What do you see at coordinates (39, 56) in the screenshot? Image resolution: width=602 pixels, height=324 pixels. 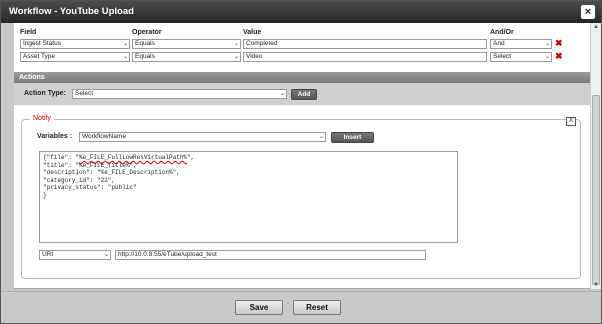 I see `field-select-2-value: Asset Type` at bounding box center [39, 56].